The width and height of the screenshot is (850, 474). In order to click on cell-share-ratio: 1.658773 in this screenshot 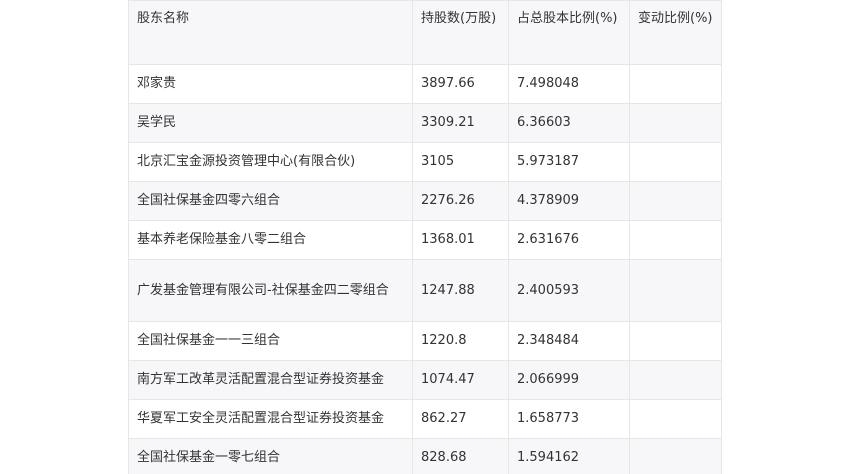, I will do `click(569, 419)`.